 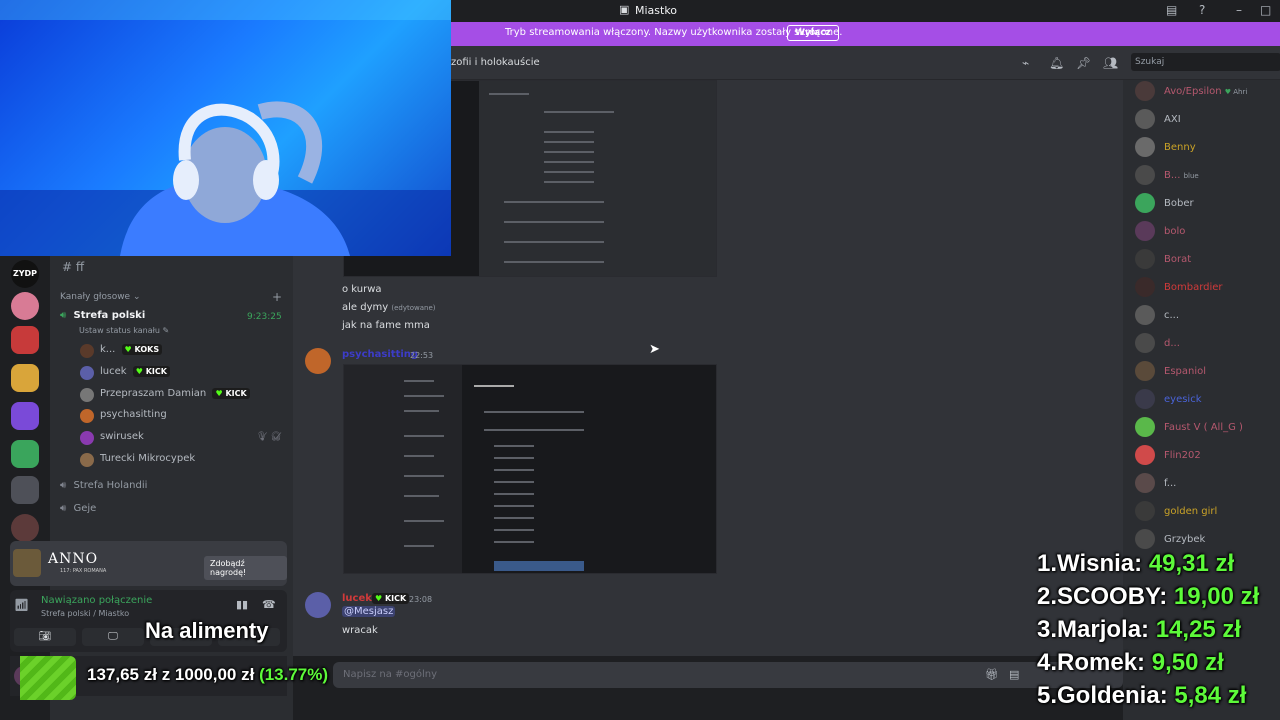 I want to click on member-name: B... blue, so click(x=1181, y=175).